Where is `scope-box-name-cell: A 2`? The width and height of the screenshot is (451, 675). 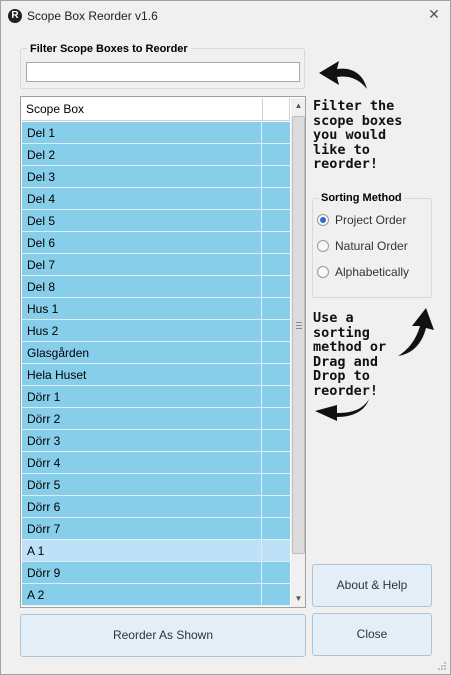 scope-box-name-cell: A 2 is located at coordinates (142, 595).